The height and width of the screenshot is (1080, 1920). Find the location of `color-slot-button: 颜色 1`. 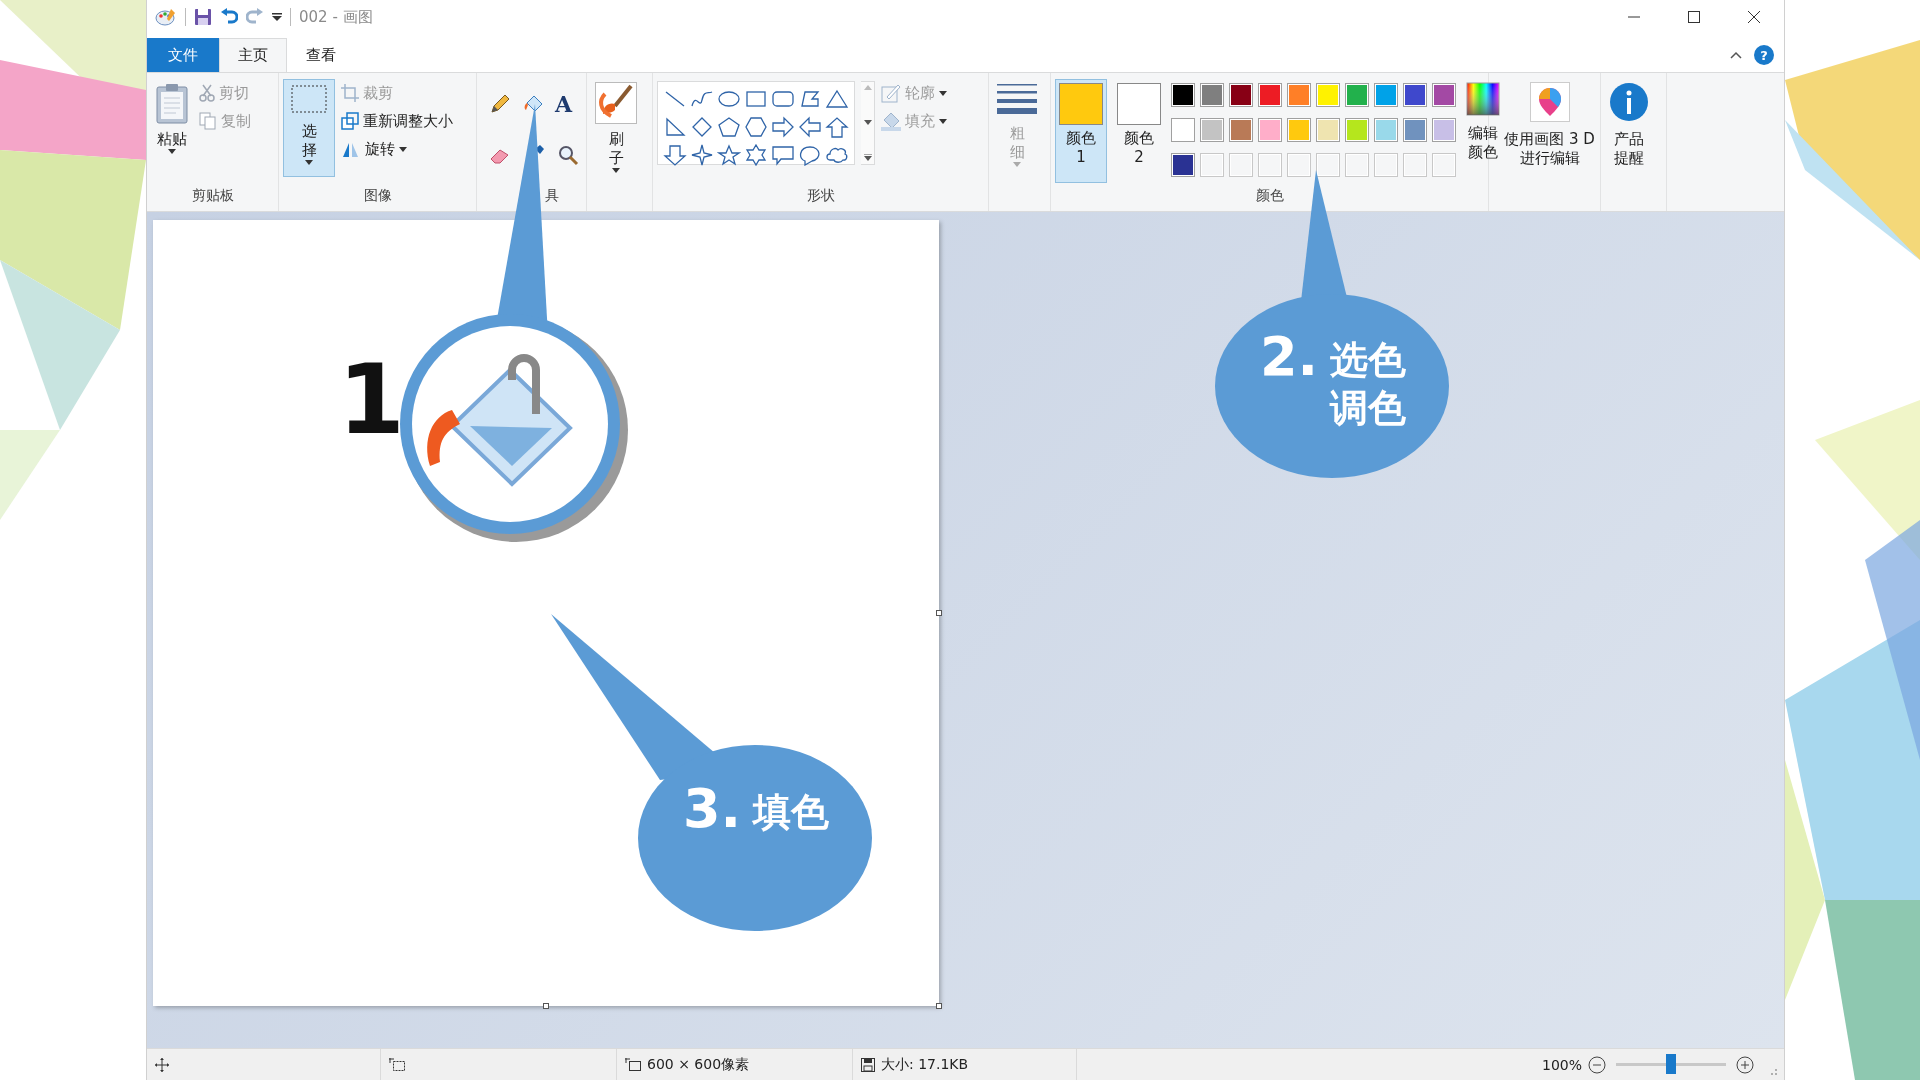

color-slot-button: 颜色 1 is located at coordinates (1081, 131).